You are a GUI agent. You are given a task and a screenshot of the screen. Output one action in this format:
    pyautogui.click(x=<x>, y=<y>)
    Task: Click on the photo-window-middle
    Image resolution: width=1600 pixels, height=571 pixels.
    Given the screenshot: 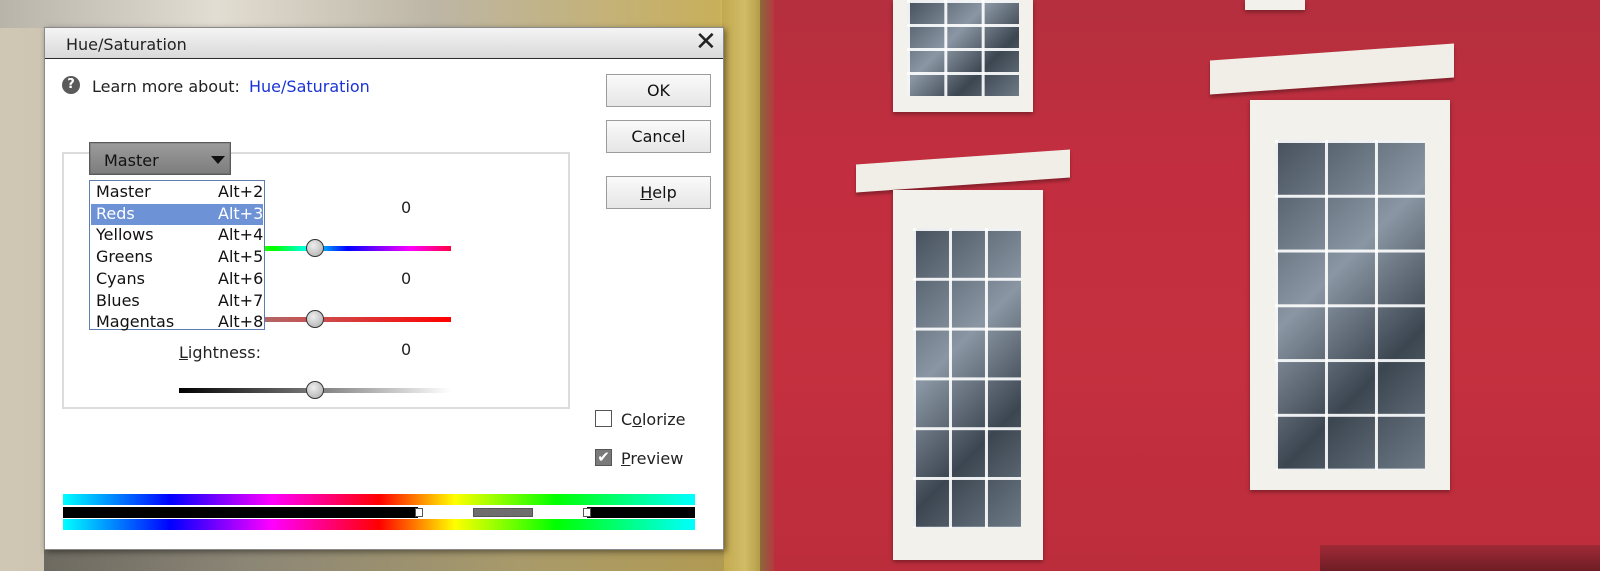 What is the action you would take?
    pyautogui.click(x=968, y=375)
    